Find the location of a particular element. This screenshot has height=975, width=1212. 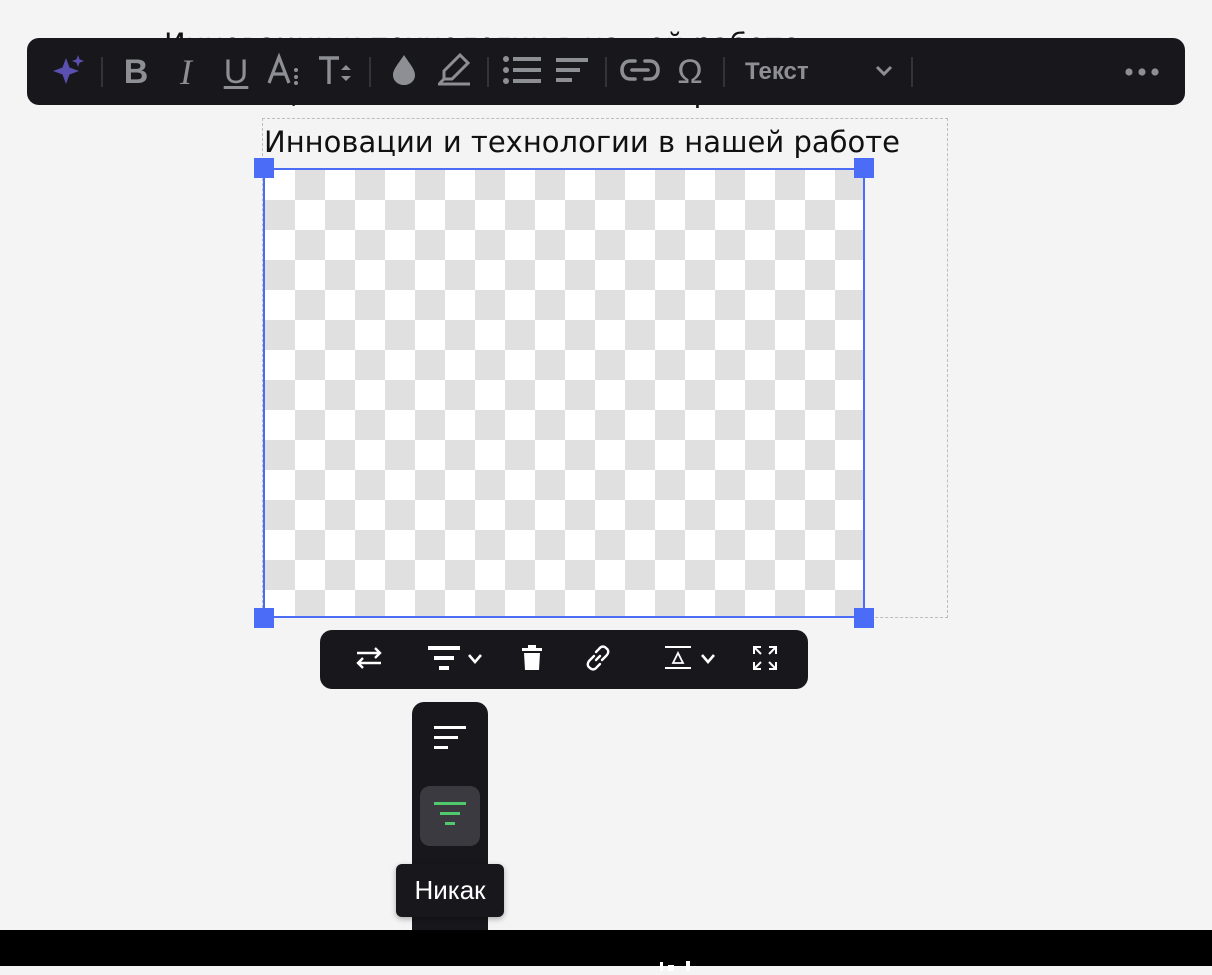

font-size-icon is located at coordinates (286, 72).